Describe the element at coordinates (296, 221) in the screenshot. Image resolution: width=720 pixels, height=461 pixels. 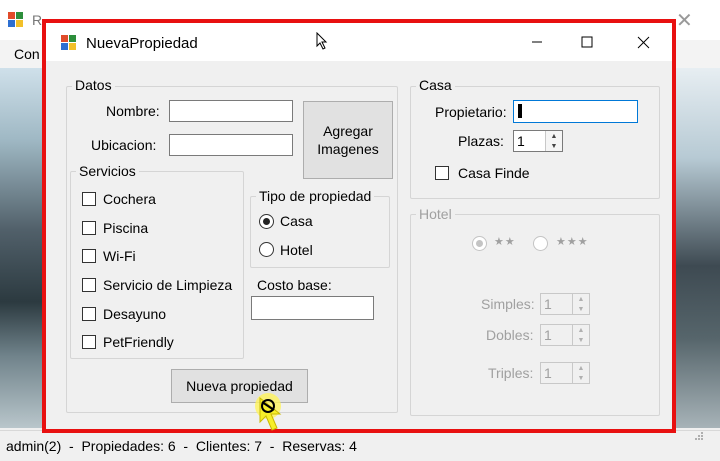
I see `casa-radio-label: Casa` at that location.